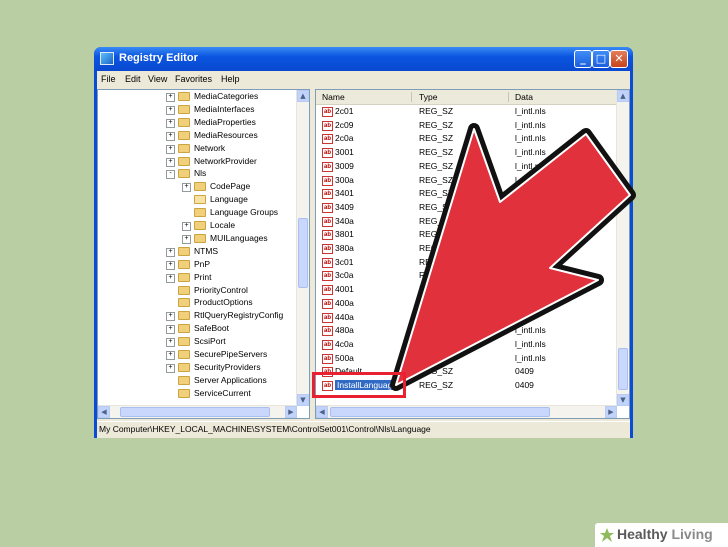 The width and height of the screenshot is (728, 547). I want to click on highlight-box, so click(359, 385).